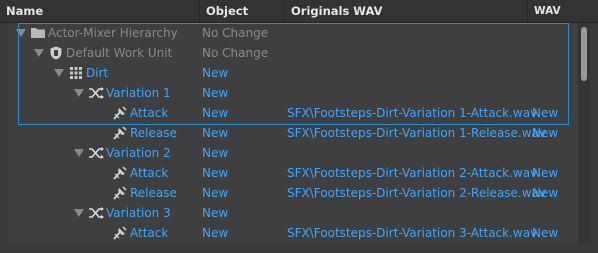 The image size is (598, 253). What do you see at coordinates (293, 53) in the screenshot?
I see `tree-row: Default Work Unit No Change` at bounding box center [293, 53].